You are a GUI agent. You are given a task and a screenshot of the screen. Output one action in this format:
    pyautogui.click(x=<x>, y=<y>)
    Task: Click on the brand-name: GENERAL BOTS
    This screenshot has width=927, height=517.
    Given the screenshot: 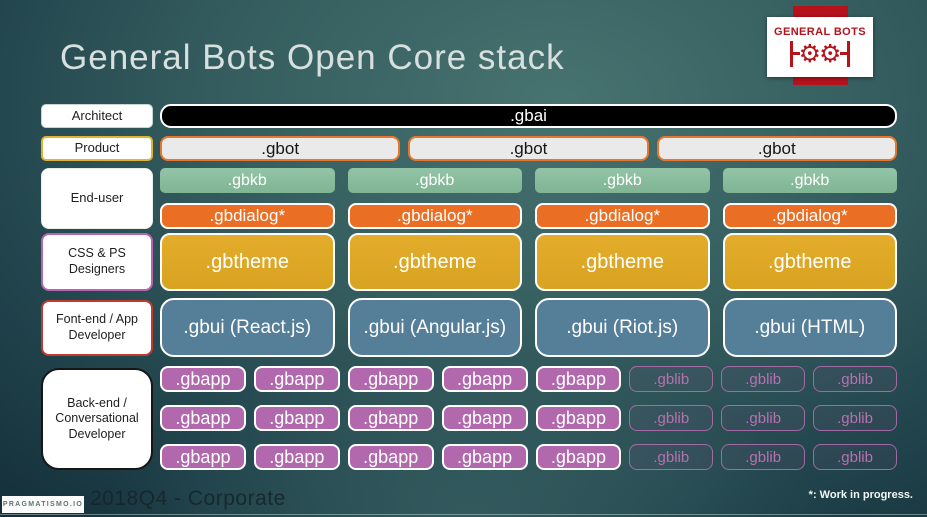 What is the action you would take?
    pyautogui.click(x=820, y=31)
    